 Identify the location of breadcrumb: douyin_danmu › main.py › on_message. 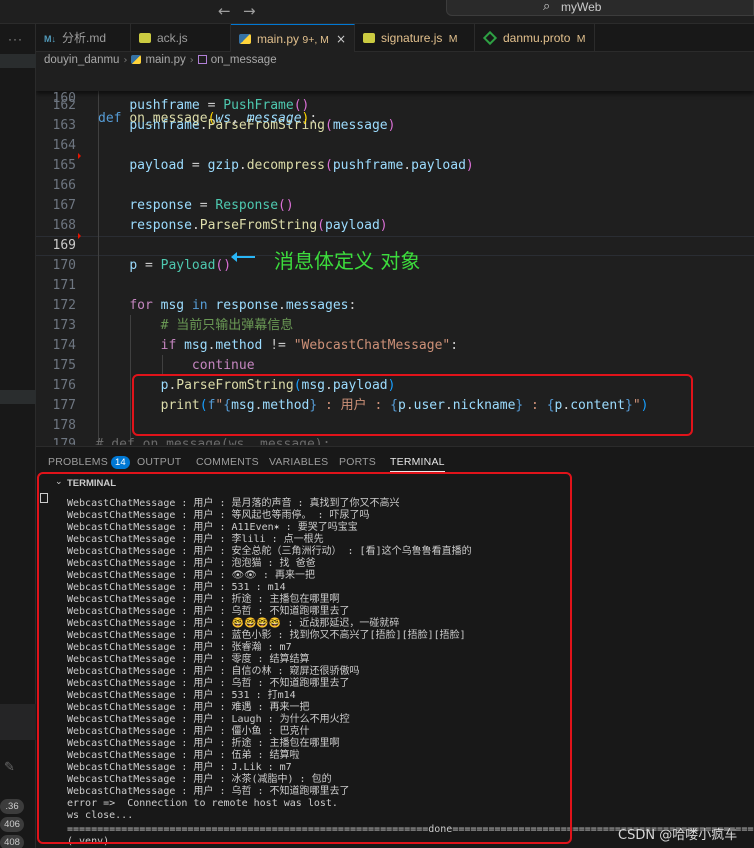
(395, 60).